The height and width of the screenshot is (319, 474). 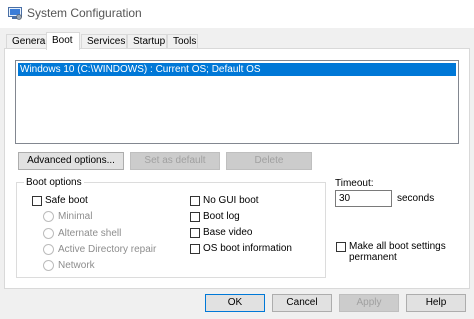 I want to click on tab-tools: Tools, so click(x=182, y=41).